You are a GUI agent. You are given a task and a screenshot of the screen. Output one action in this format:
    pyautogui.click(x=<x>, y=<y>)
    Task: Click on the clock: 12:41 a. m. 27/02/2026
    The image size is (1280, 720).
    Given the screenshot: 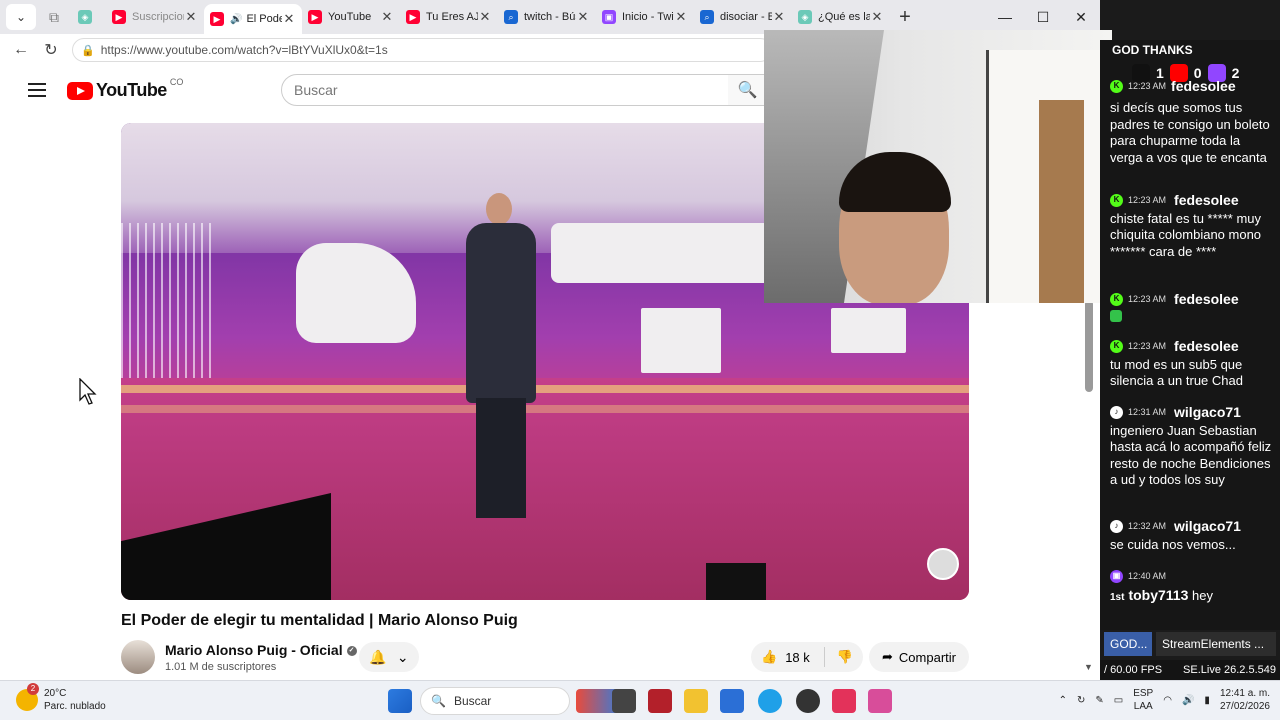 What is the action you would take?
    pyautogui.click(x=1245, y=700)
    